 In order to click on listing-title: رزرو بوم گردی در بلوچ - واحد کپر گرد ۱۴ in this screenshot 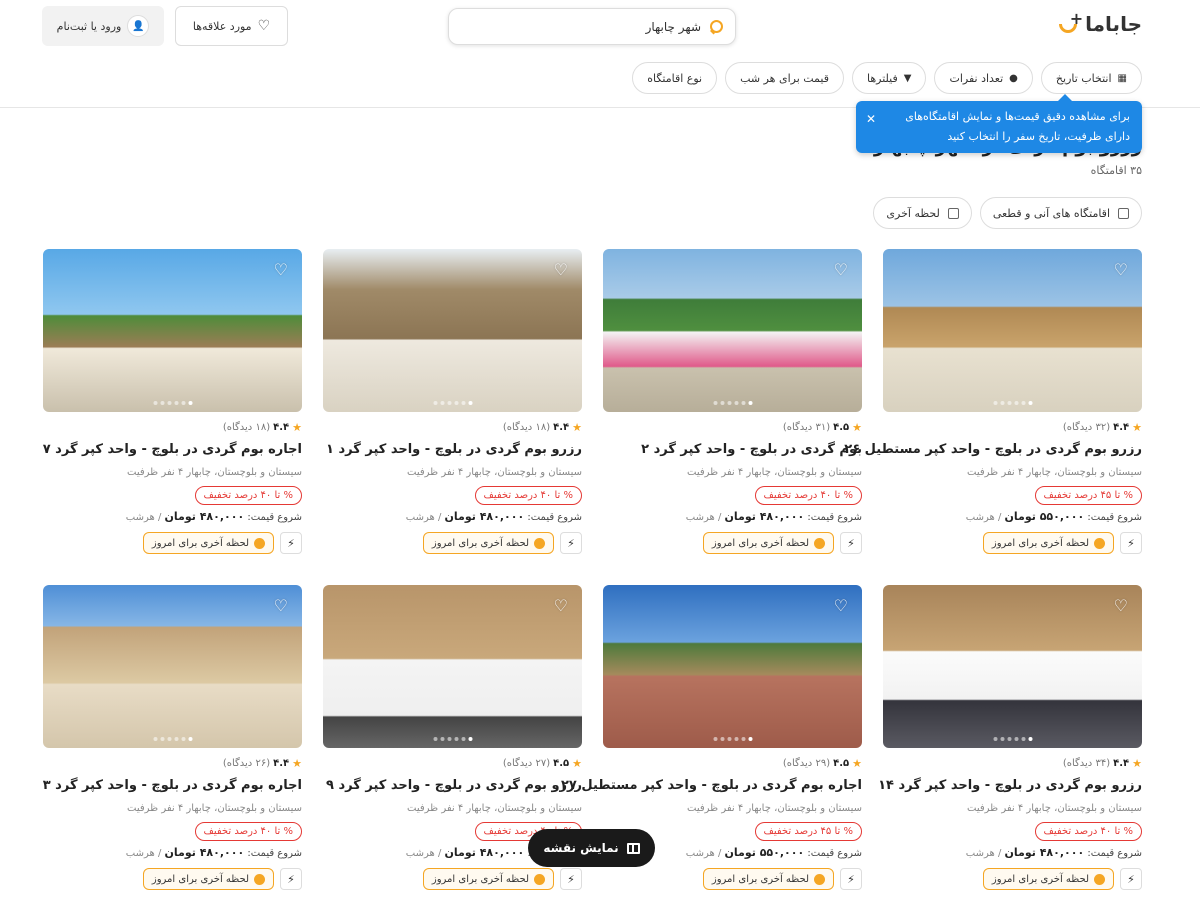, I will do `click(1010, 787)`.